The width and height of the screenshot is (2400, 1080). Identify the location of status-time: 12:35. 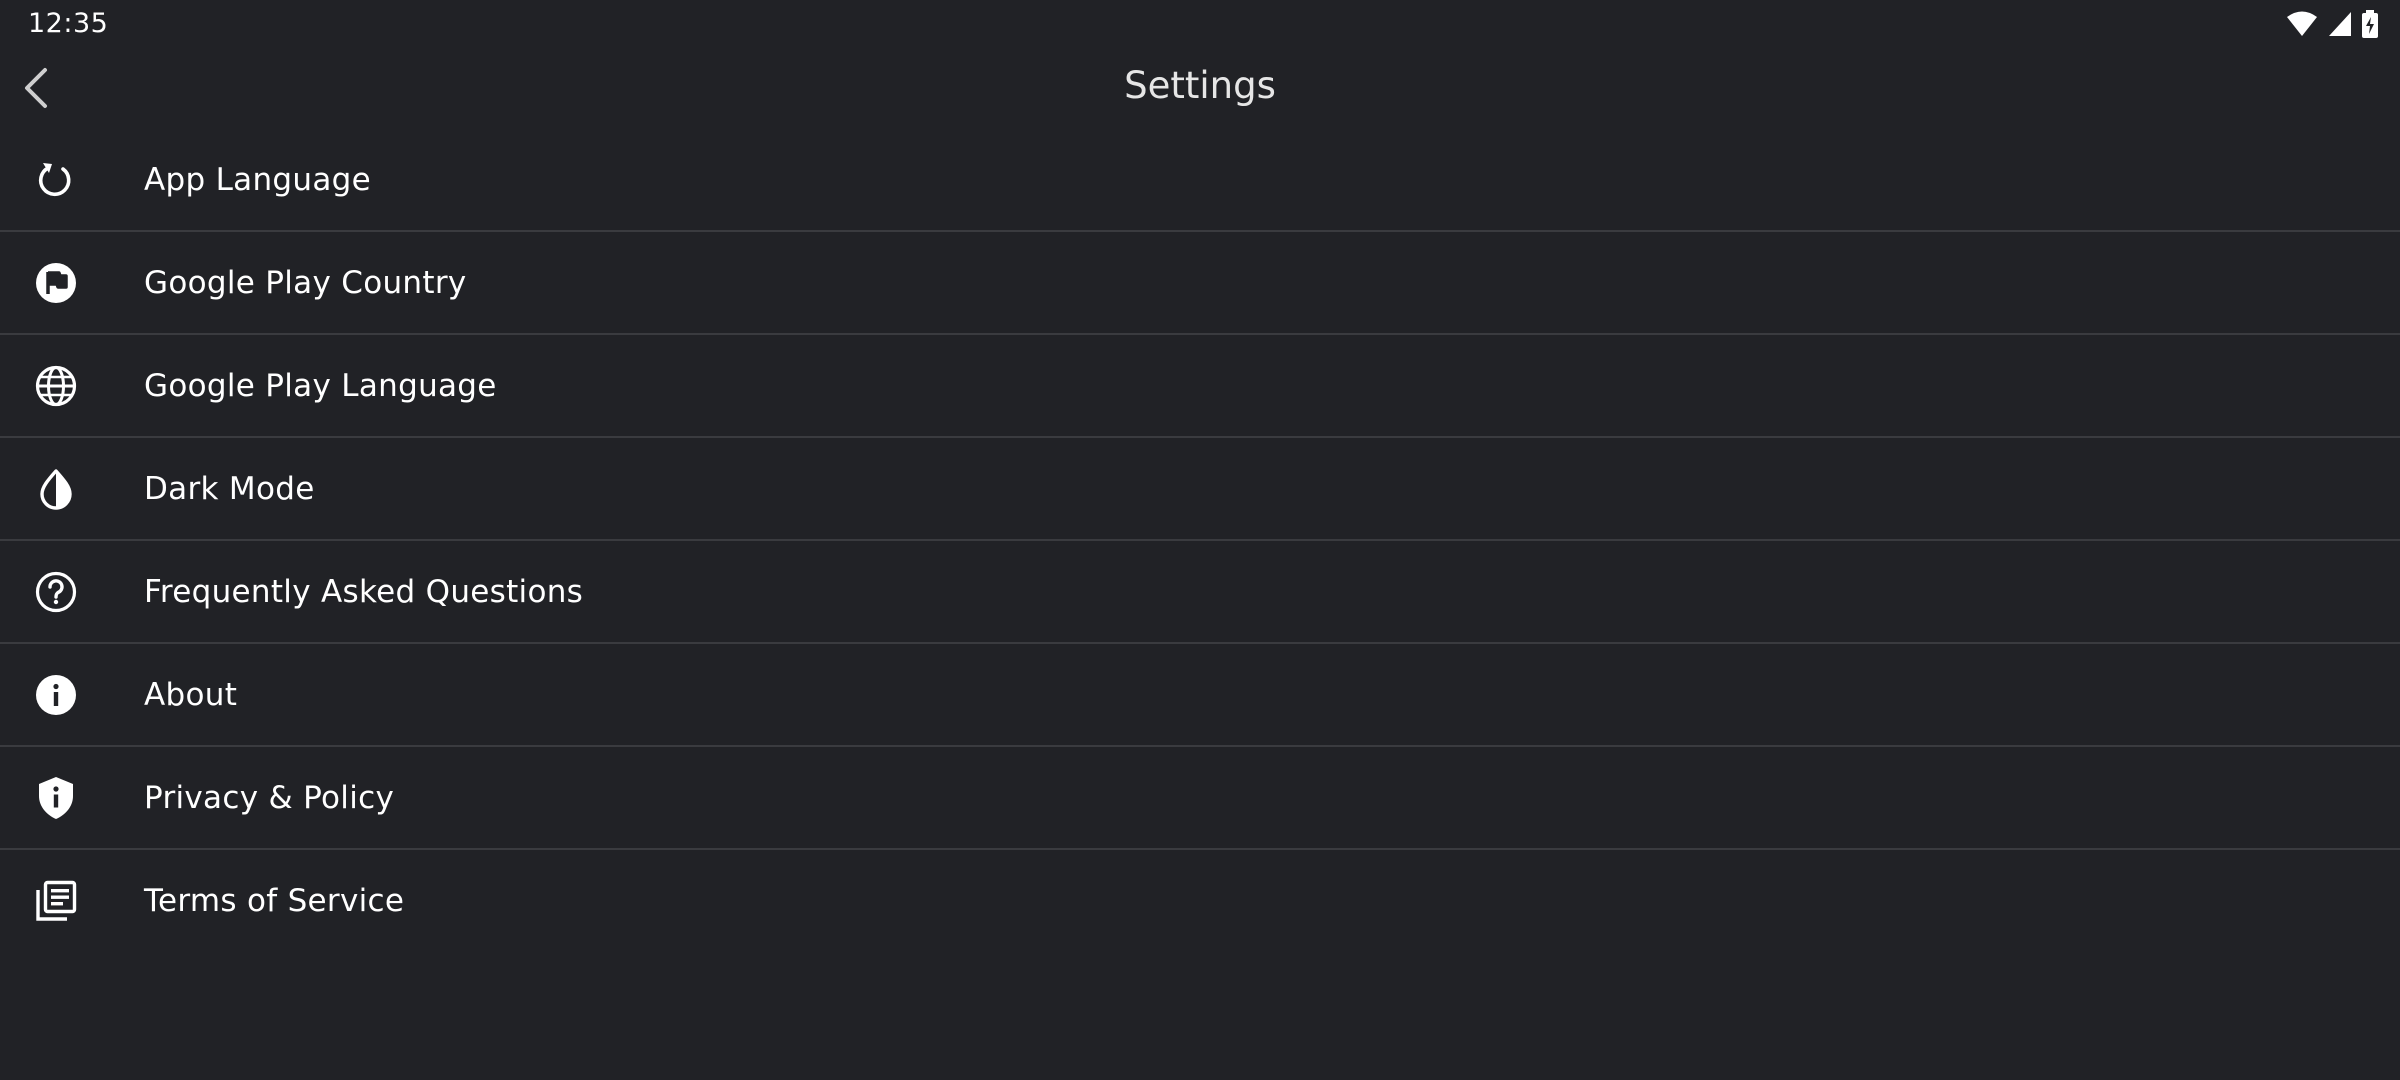
(68, 23).